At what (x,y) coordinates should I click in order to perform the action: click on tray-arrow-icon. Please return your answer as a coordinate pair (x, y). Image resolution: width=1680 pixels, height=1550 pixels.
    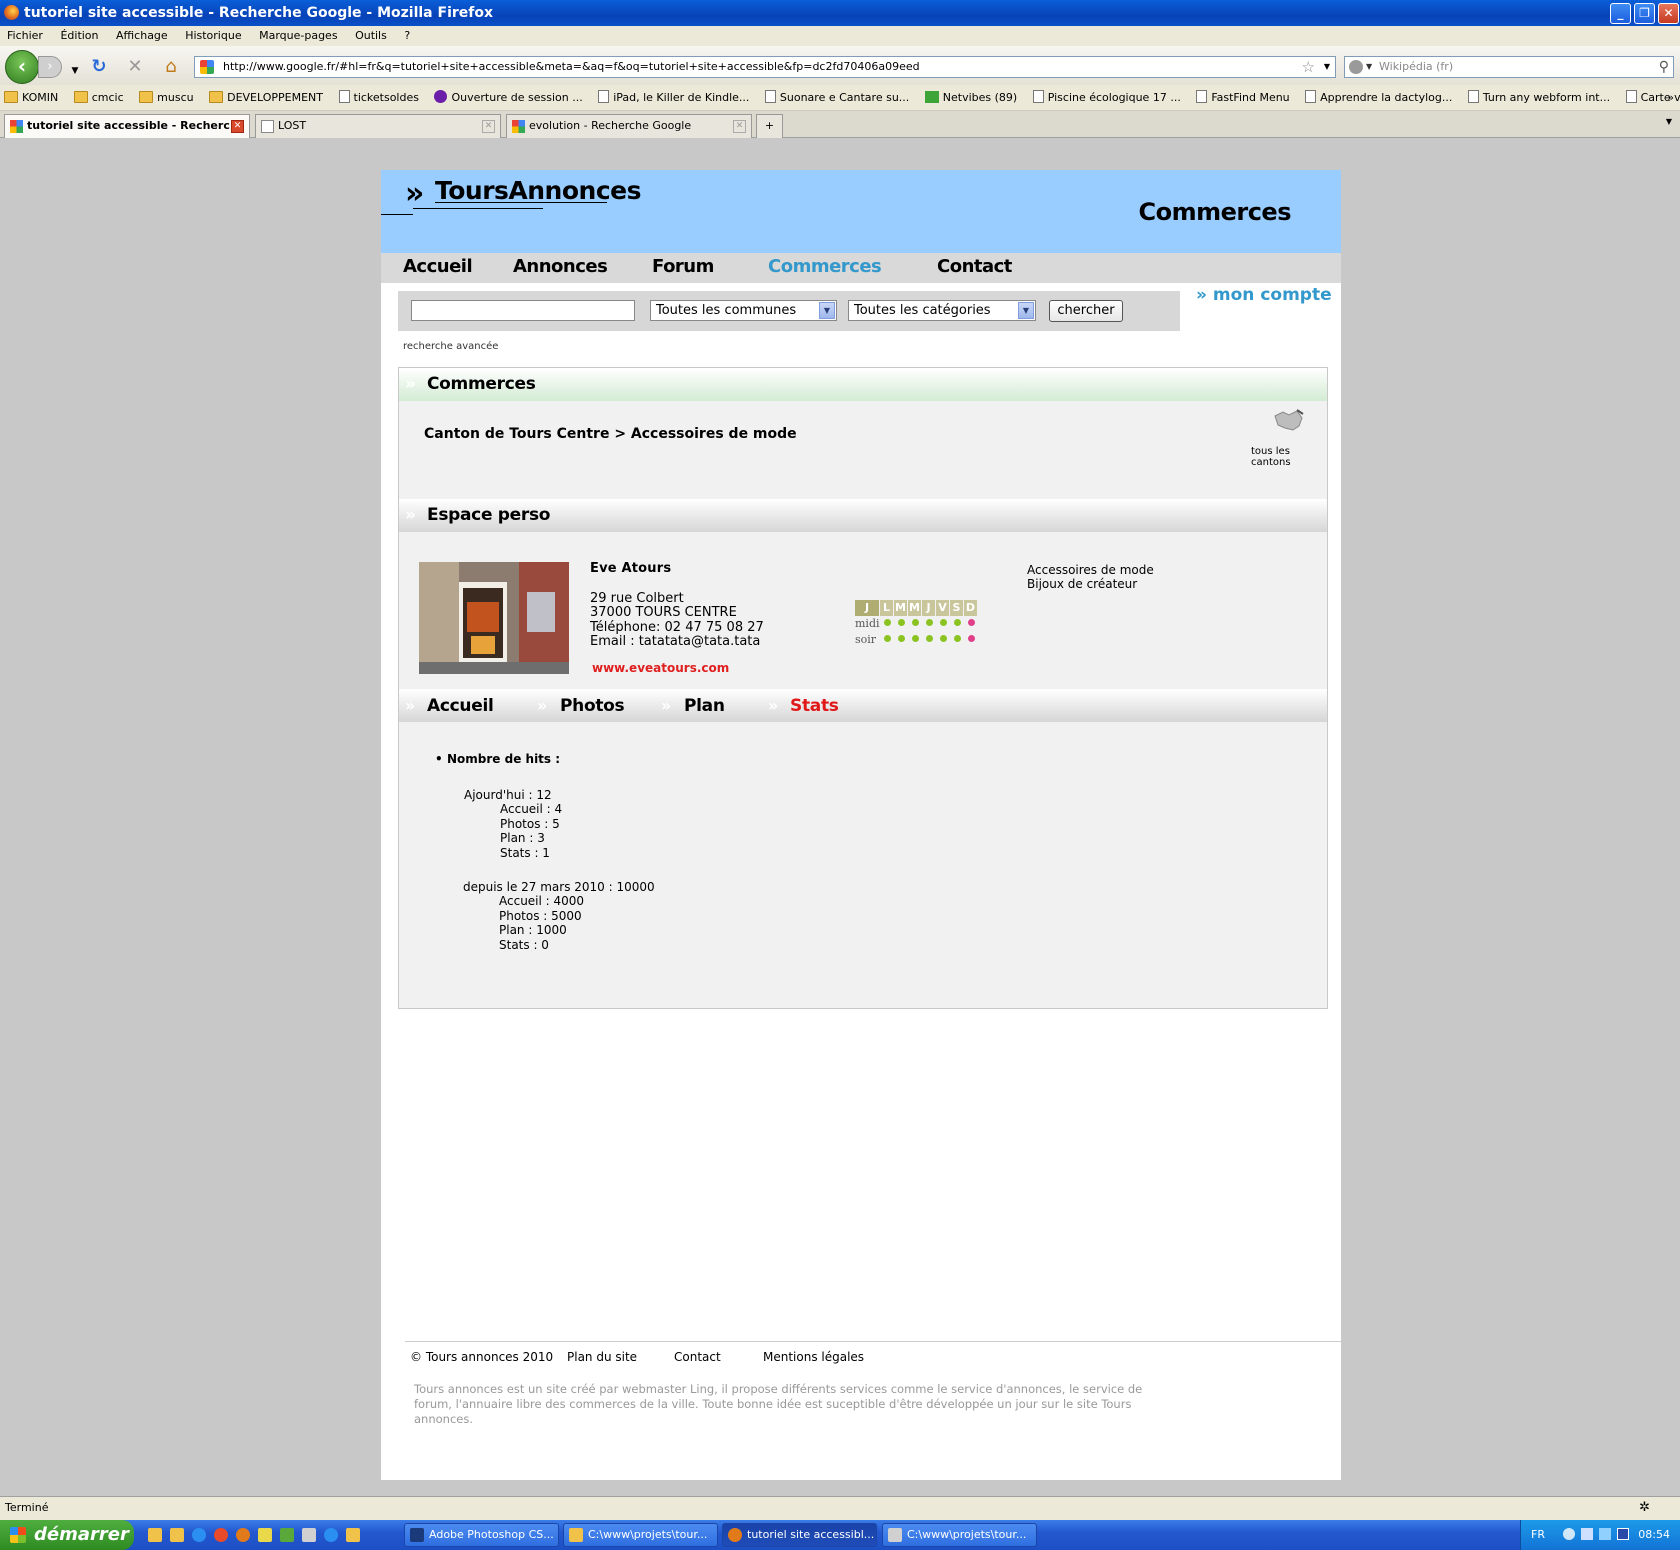
    Looking at the image, I should click on (1569, 1534).